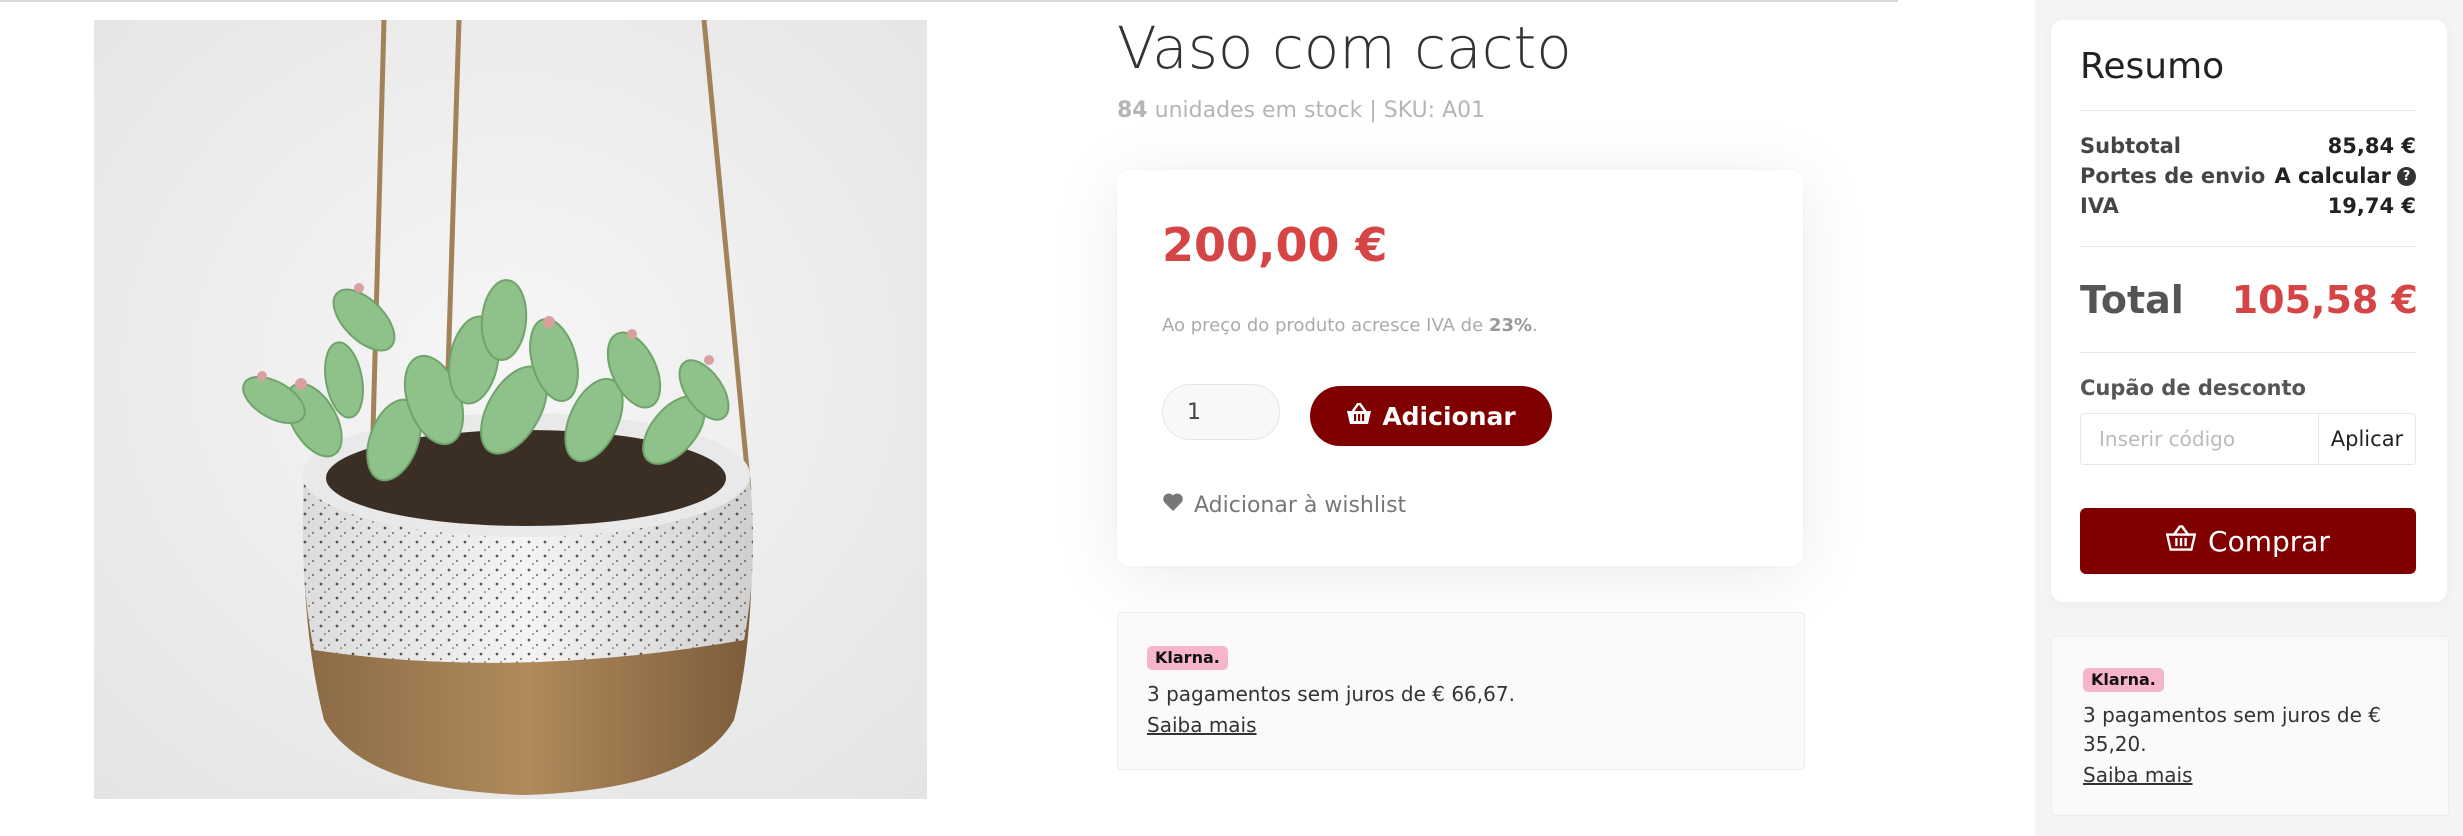 The height and width of the screenshot is (836, 2463). I want to click on vat-rate: 23%, so click(1510, 325).